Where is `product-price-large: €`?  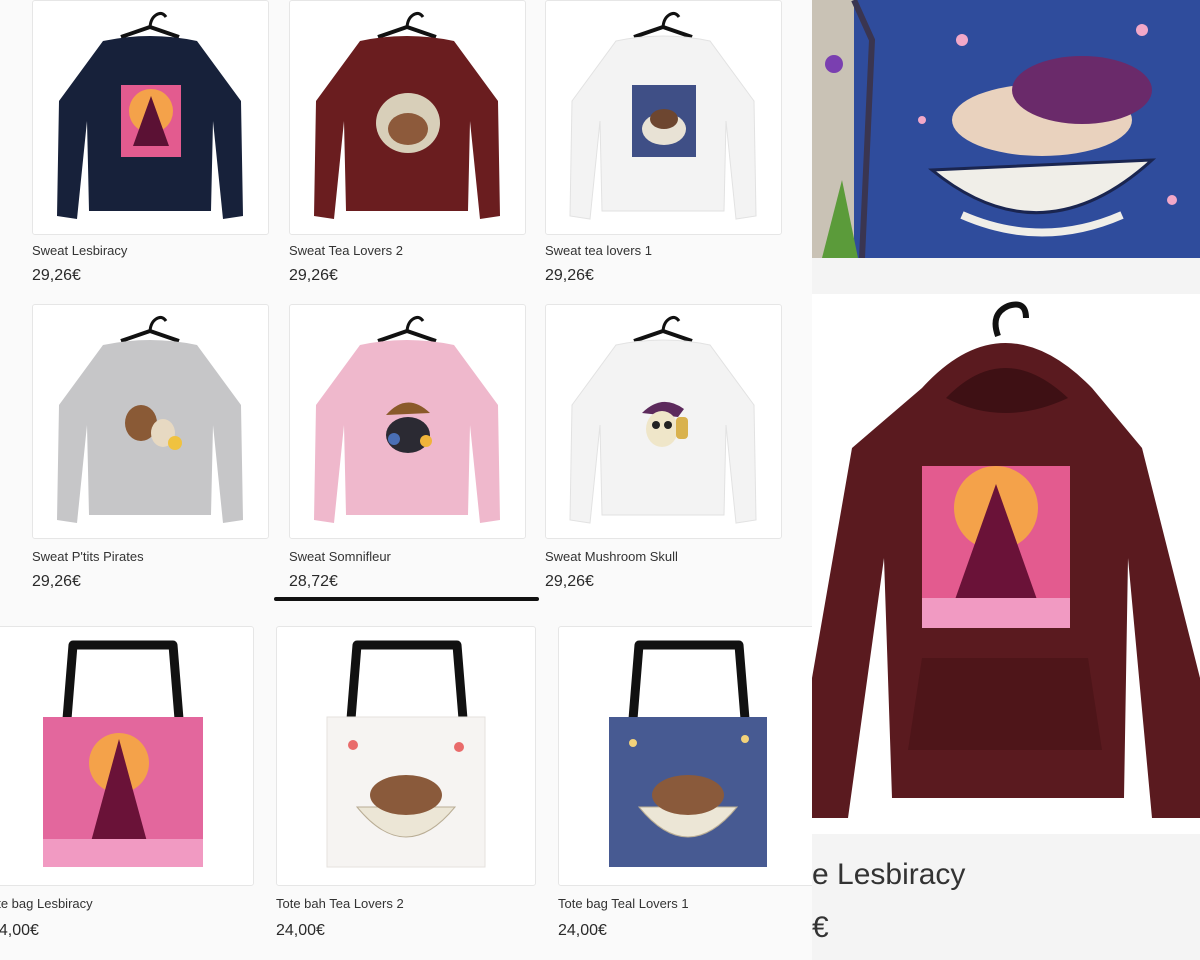
product-price-large: € is located at coordinates (820, 927).